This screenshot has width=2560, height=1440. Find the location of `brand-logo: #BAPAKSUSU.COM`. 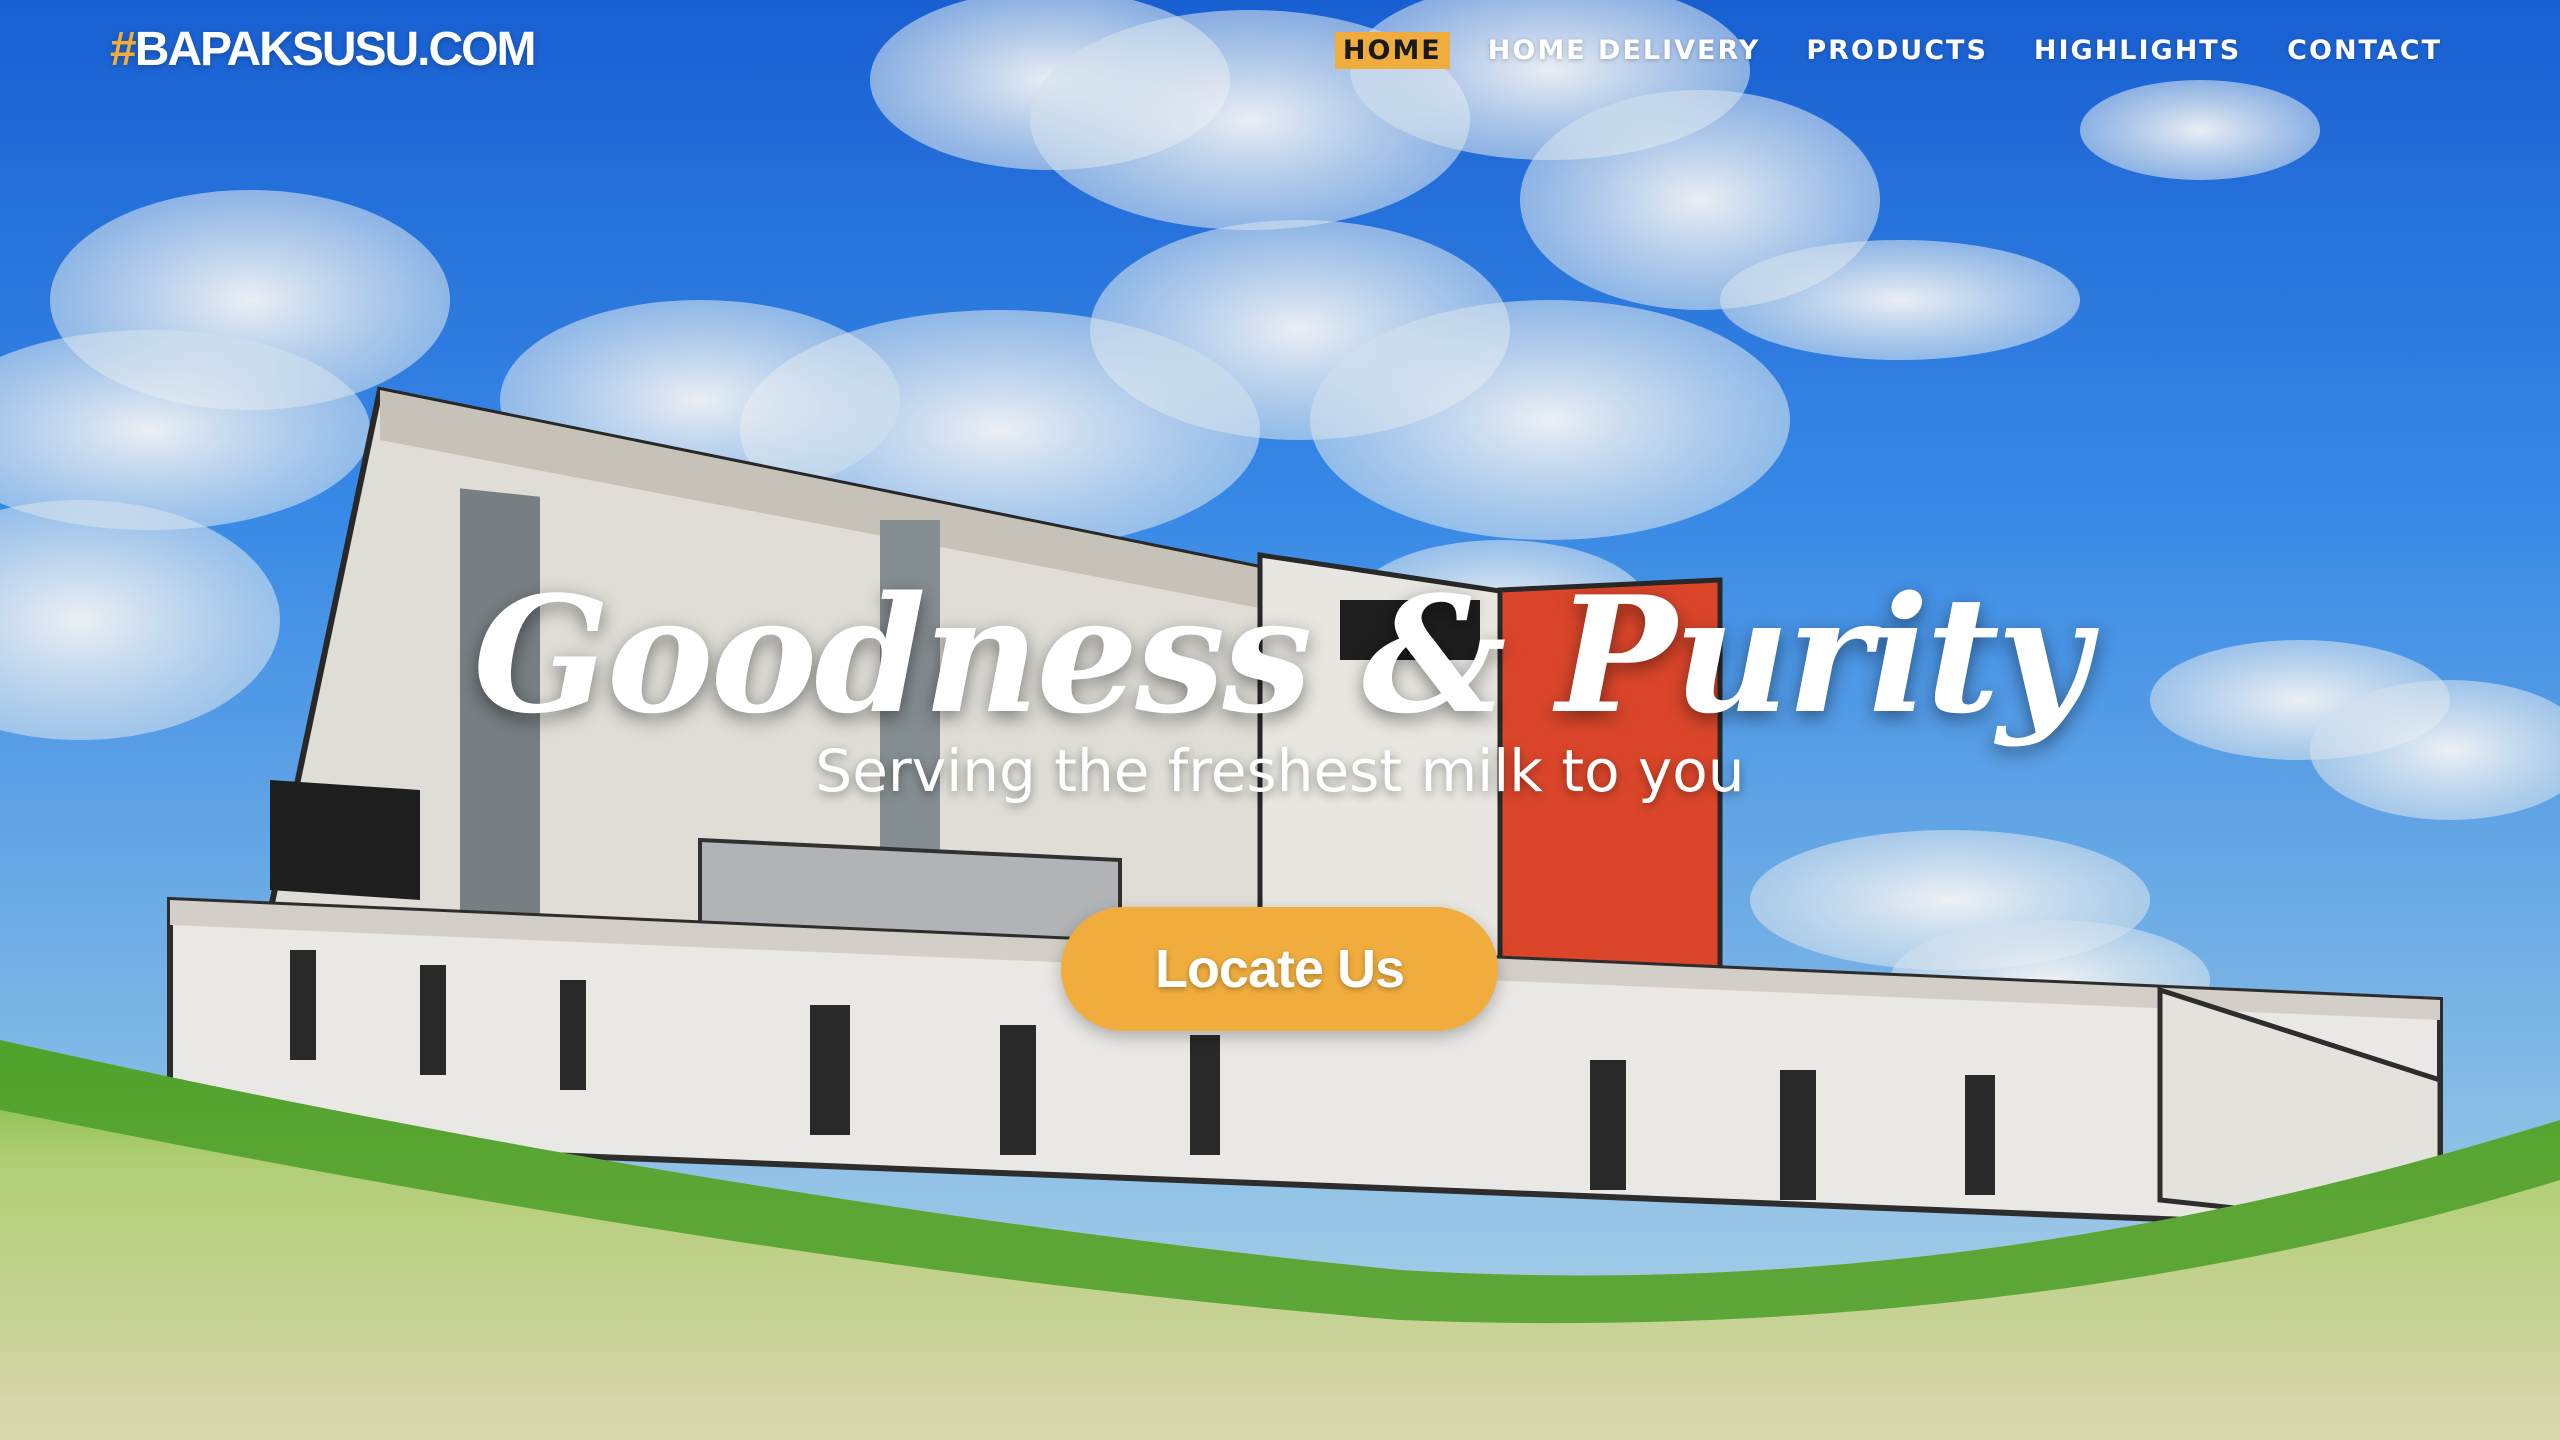

brand-logo: #BAPAKSUSU.COM is located at coordinates (323, 49).